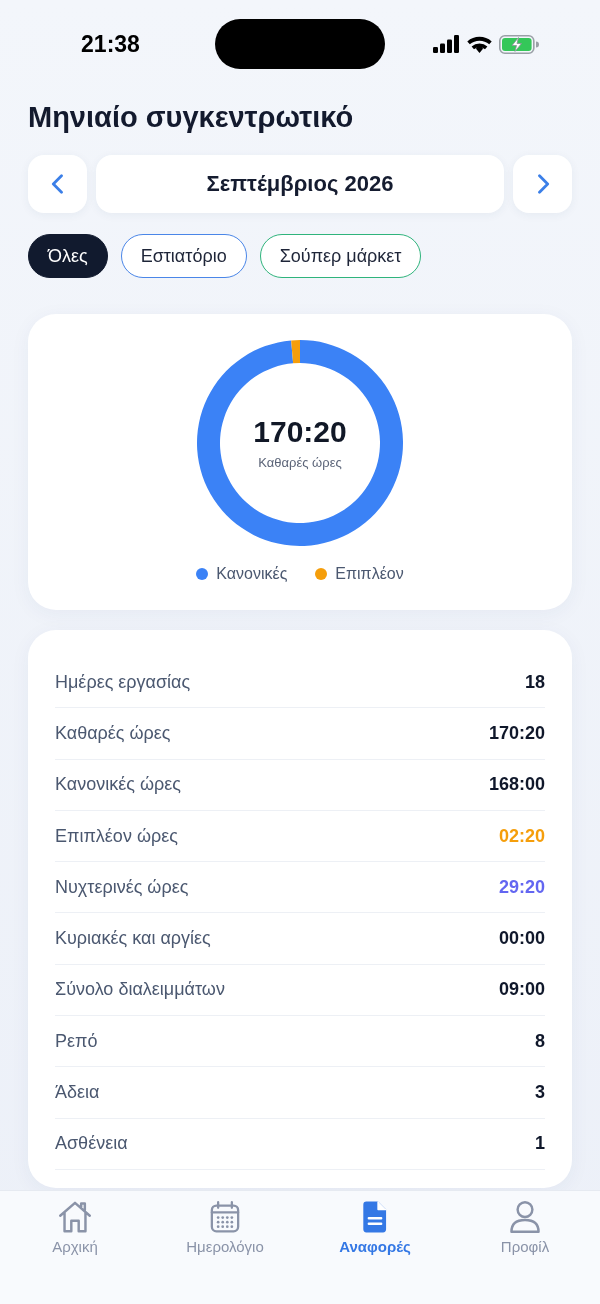  I want to click on filter-chip: Όλες, so click(68, 256).